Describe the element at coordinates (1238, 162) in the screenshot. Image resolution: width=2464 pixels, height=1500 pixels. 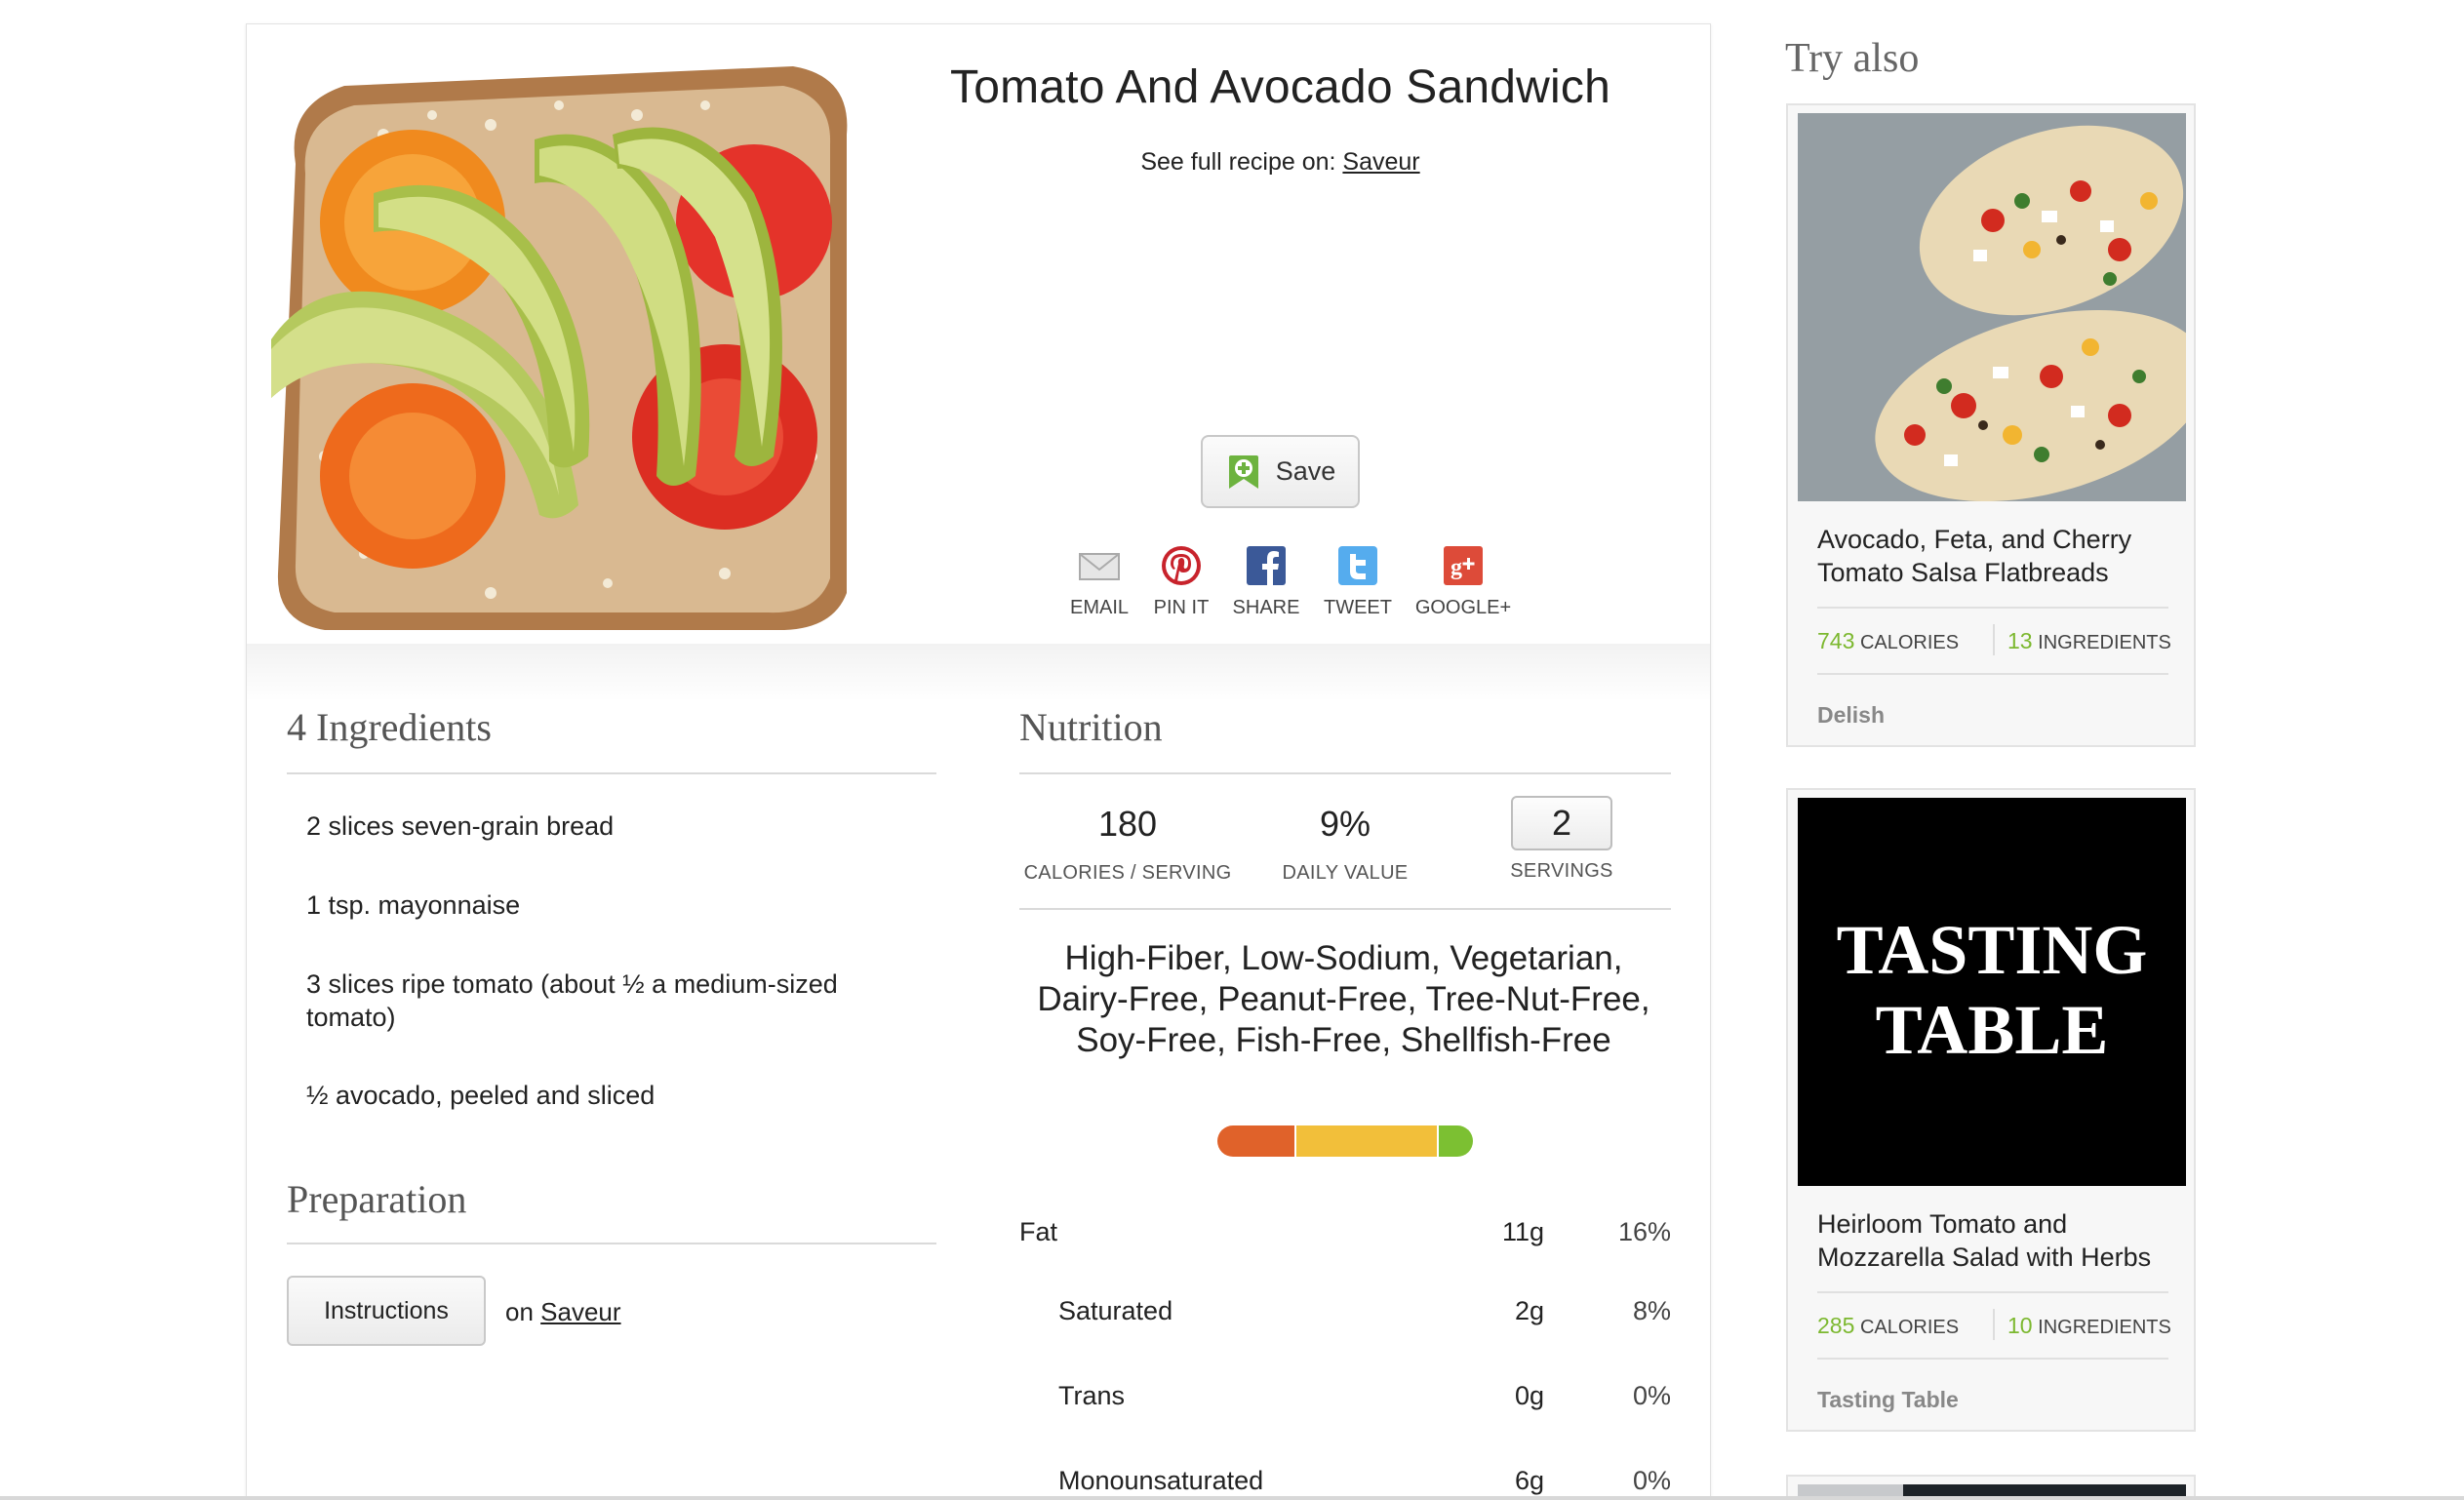
I see `source-prefix: See full recipe on:` at that location.